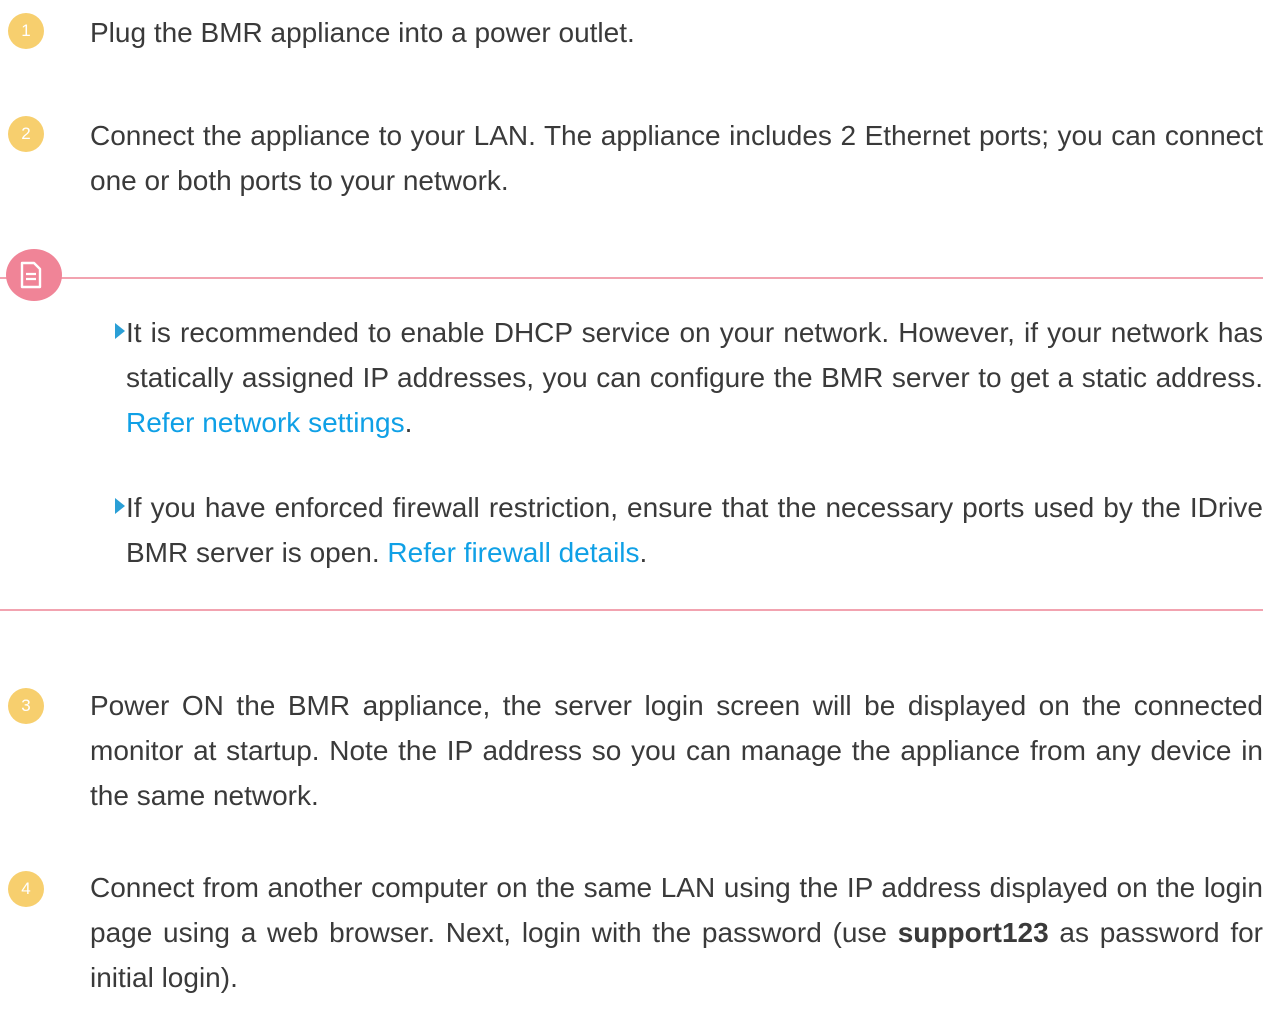 The image size is (1277, 1032). I want to click on network-settings-link: Refer network settings, so click(265, 422).